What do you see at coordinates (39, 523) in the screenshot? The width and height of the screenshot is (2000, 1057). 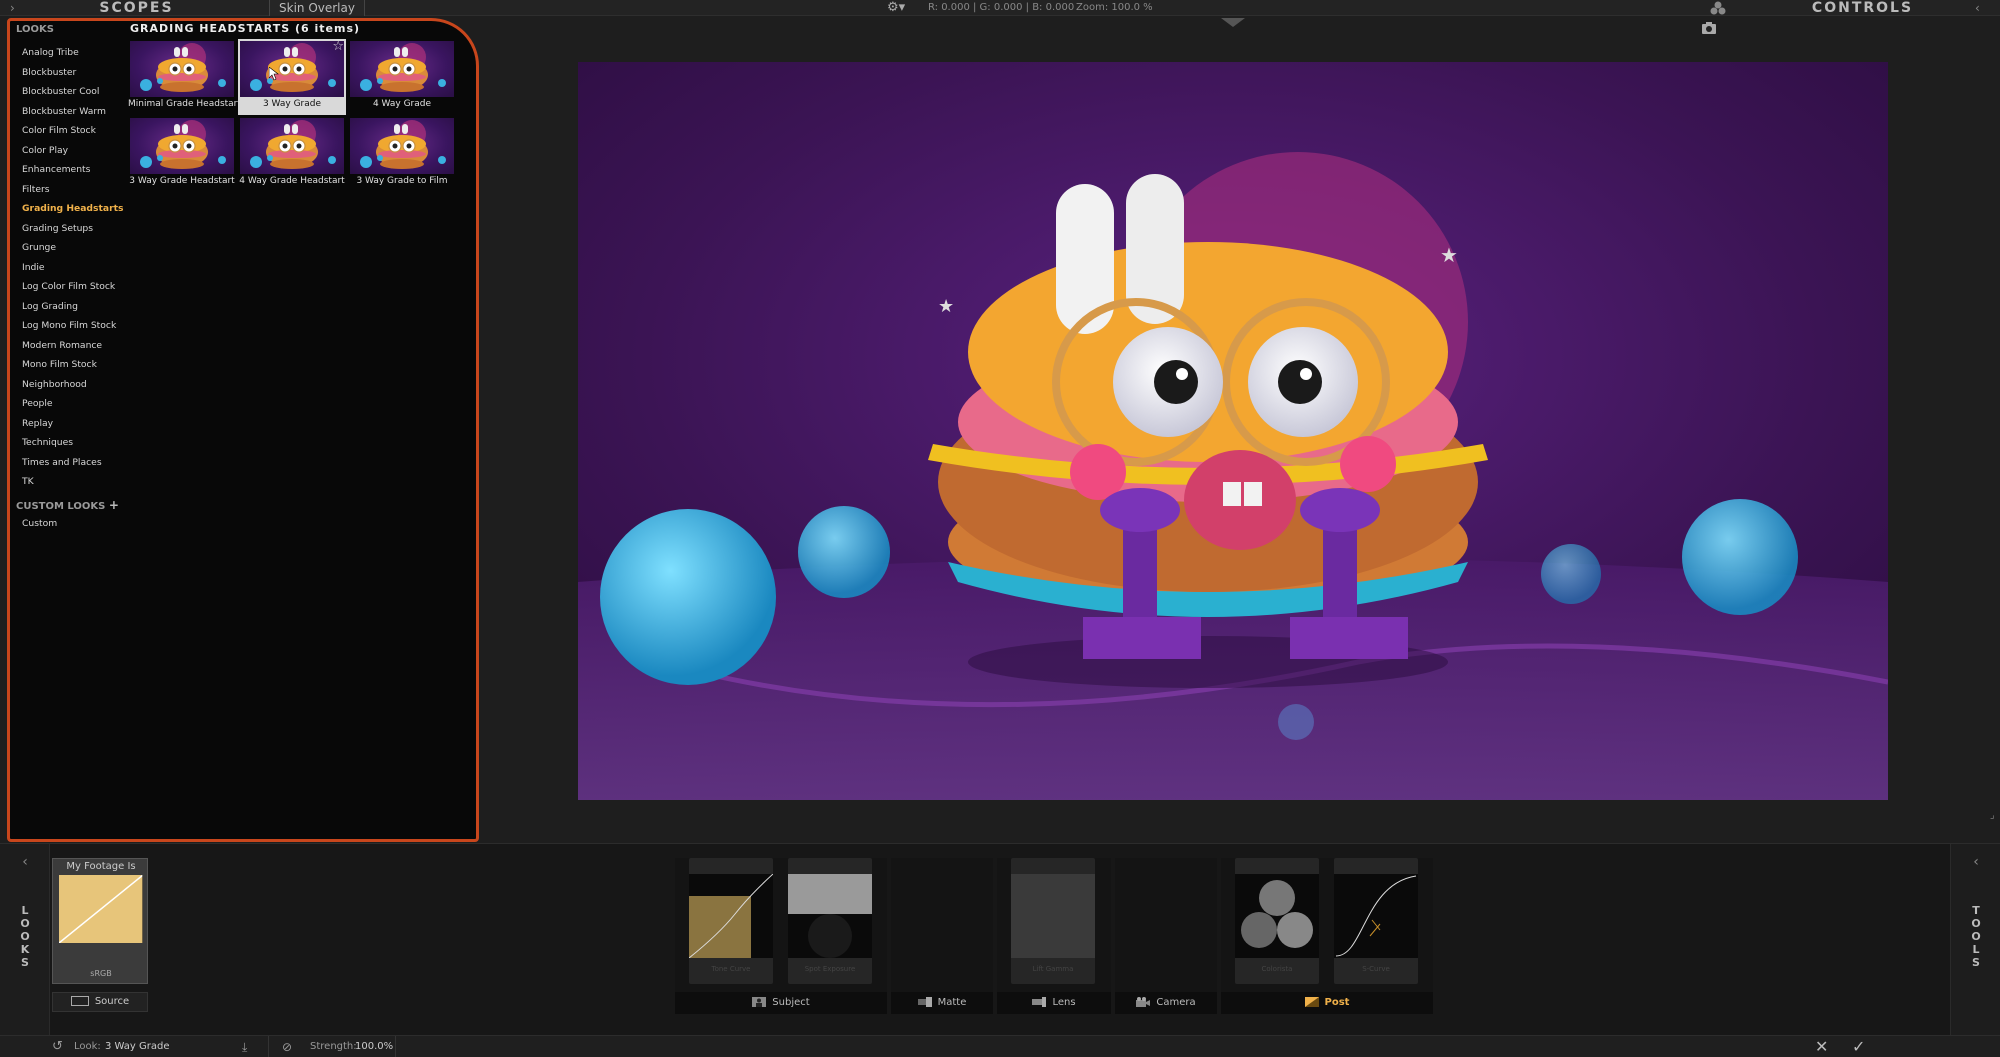 I see `custom-look-item: Custom` at bounding box center [39, 523].